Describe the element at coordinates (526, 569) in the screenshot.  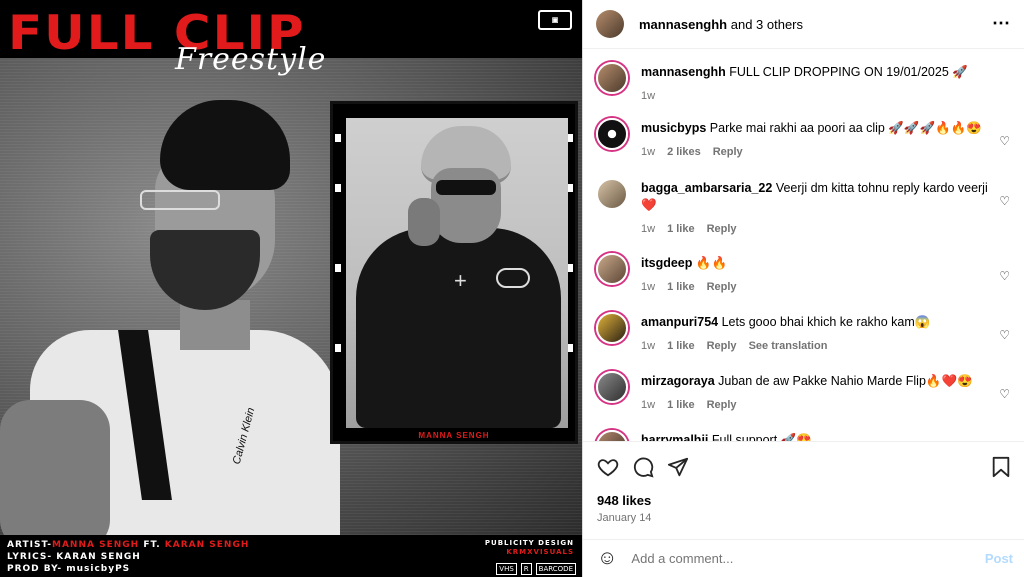
I see `r-badge: R` at that location.